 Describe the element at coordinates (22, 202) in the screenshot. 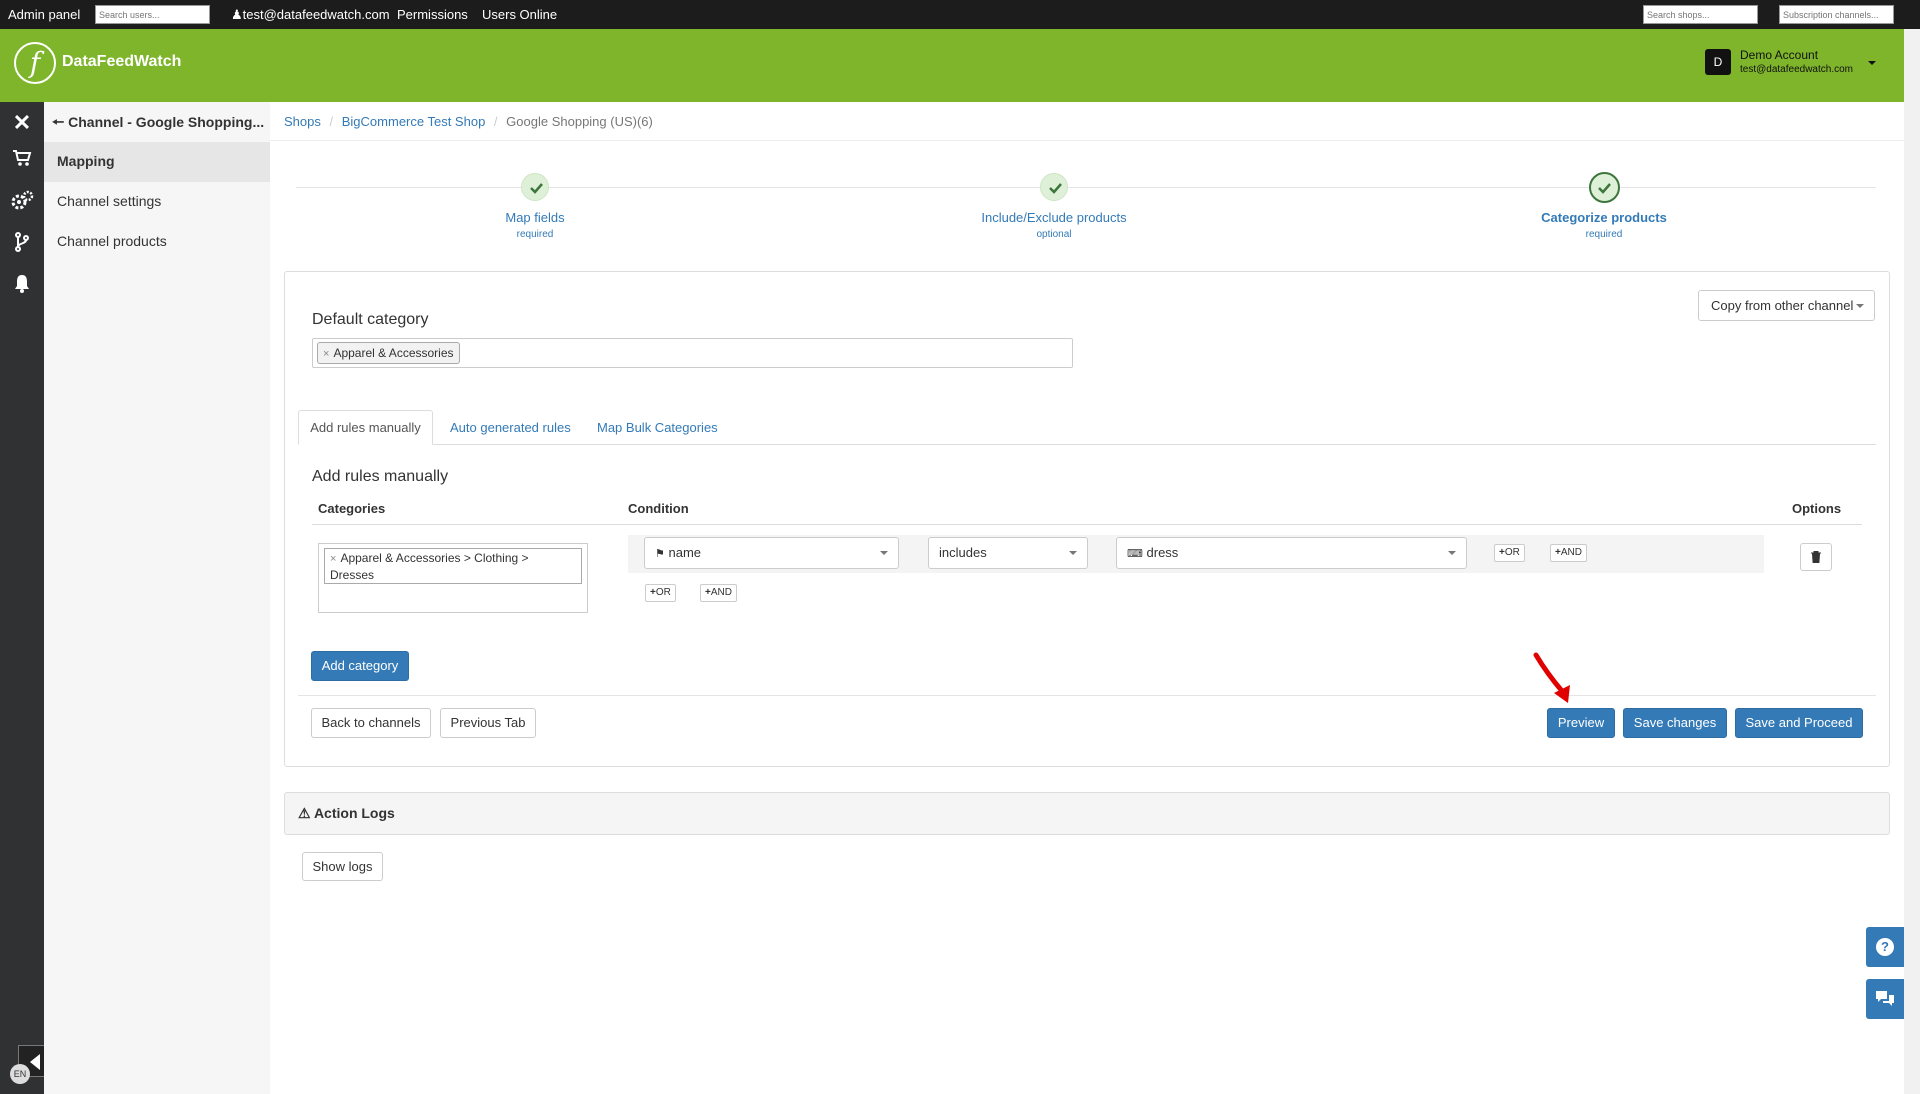

I see `gears-icon` at that location.